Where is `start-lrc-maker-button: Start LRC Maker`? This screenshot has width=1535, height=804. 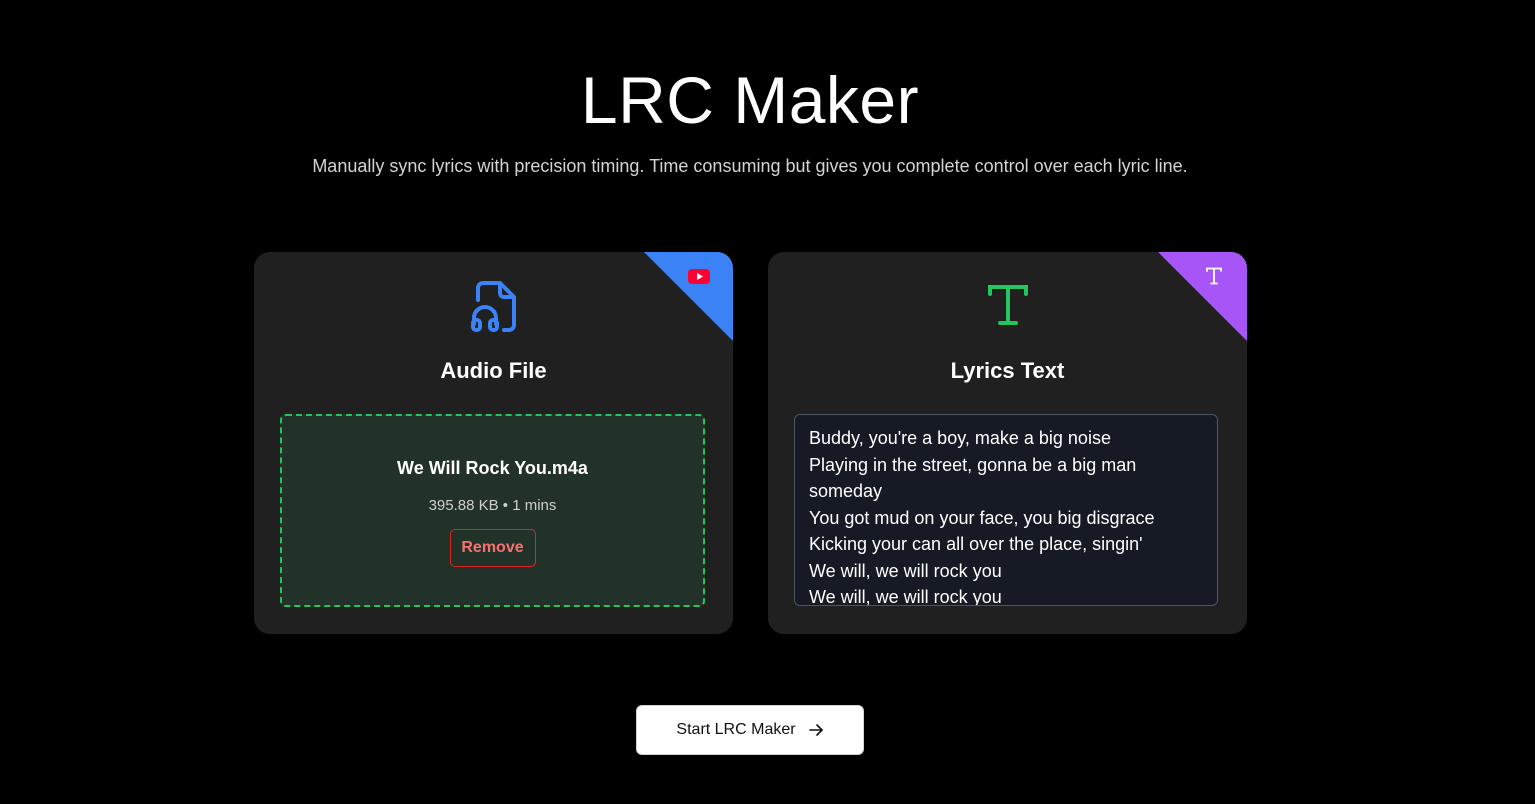
start-lrc-maker-button: Start LRC Maker is located at coordinates (750, 730).